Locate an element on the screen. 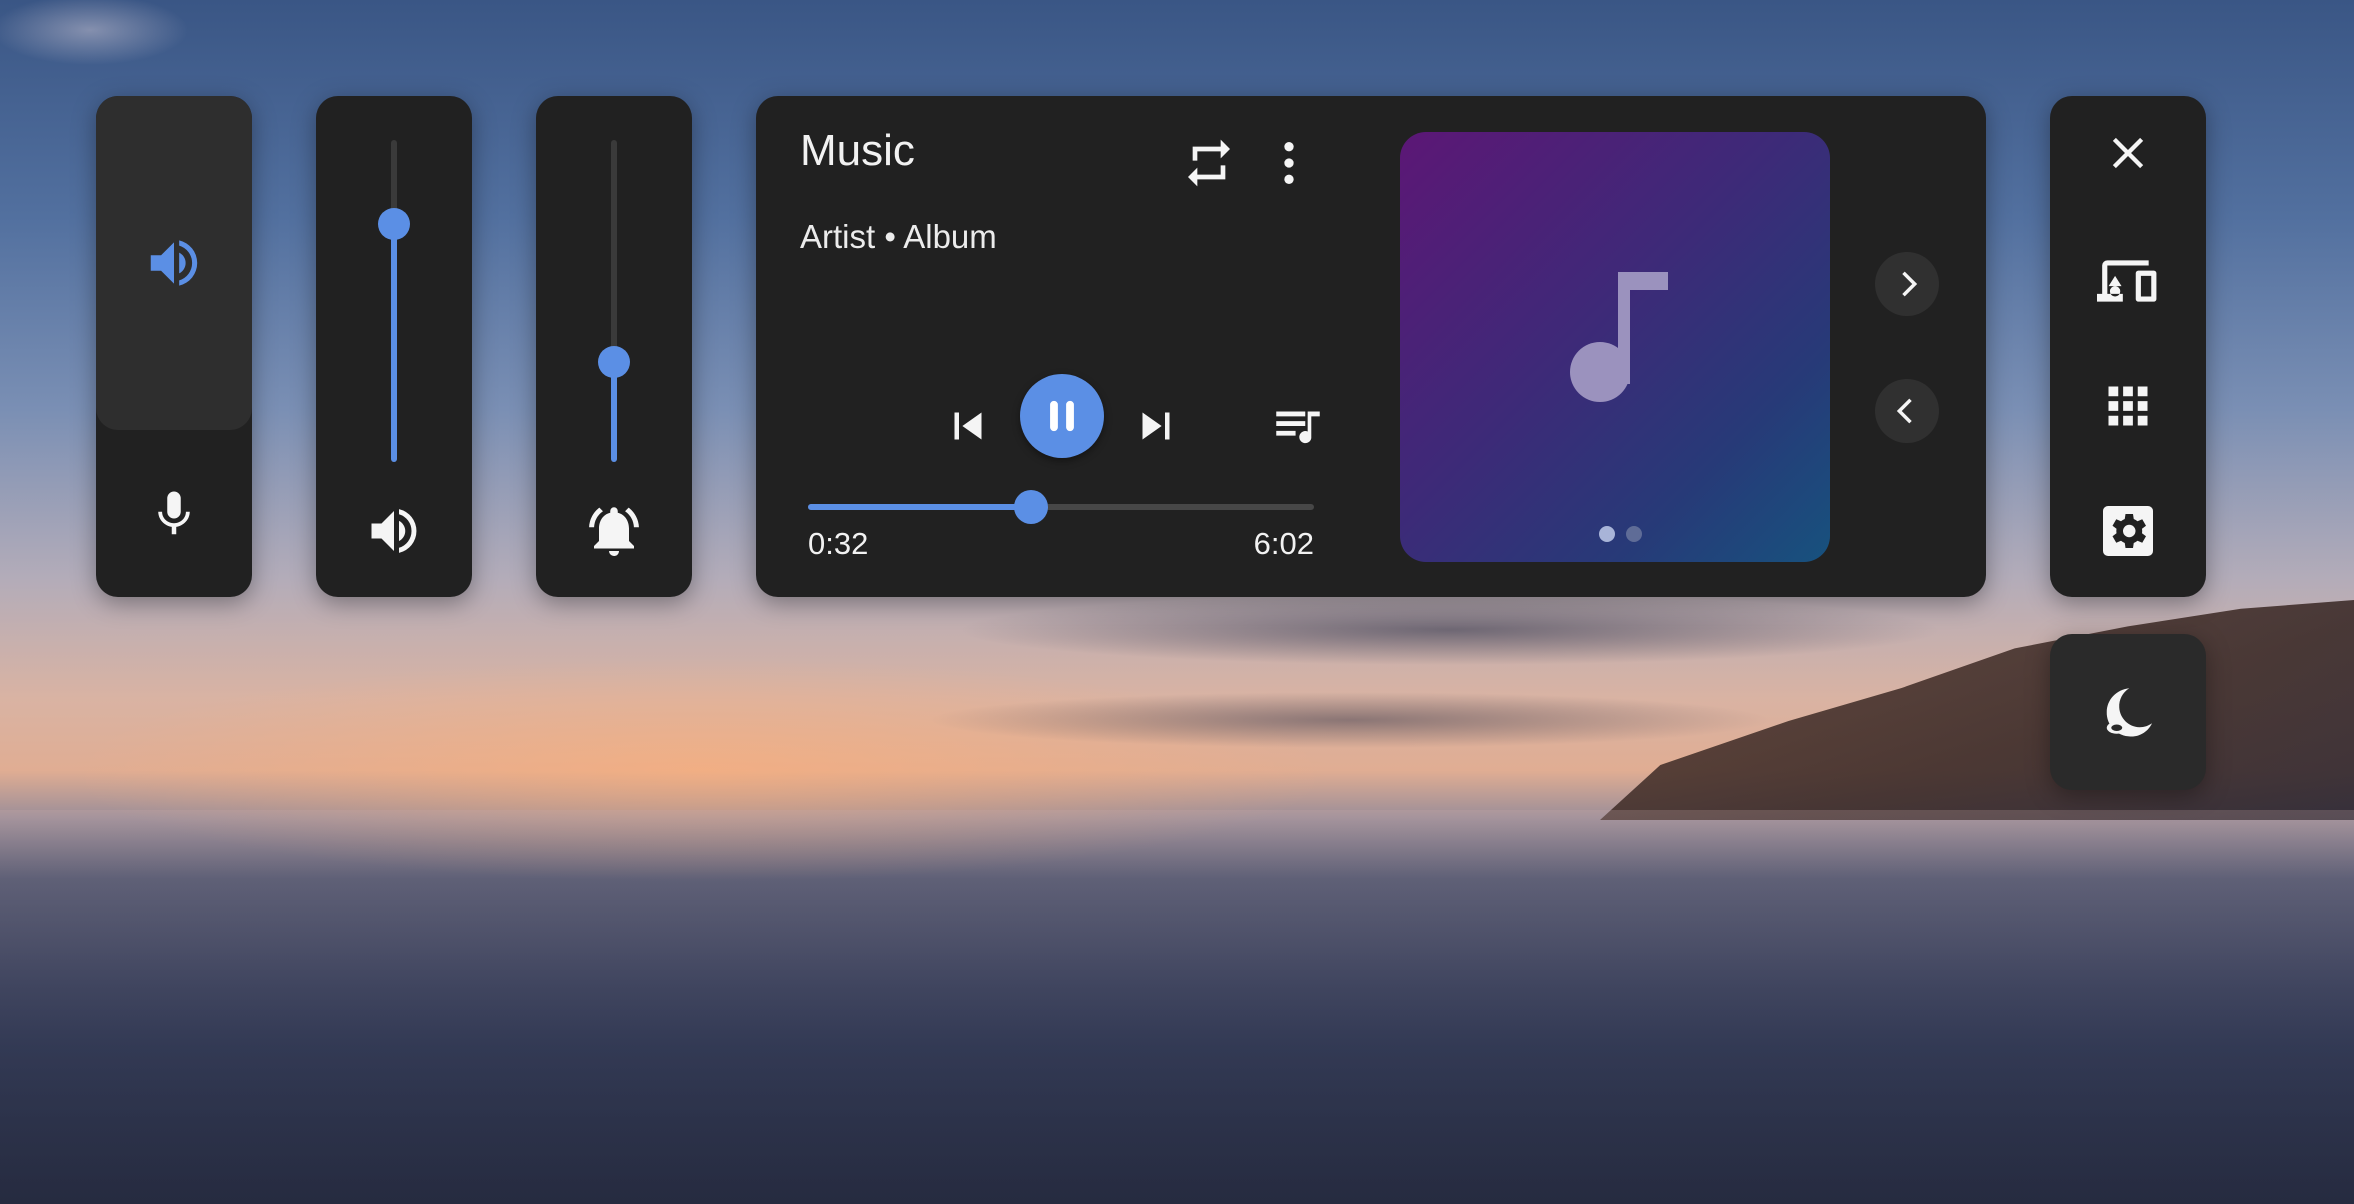 This screenshot has width=2354, height=1204. skip-previous-icon is located at coordinates (968, 426).